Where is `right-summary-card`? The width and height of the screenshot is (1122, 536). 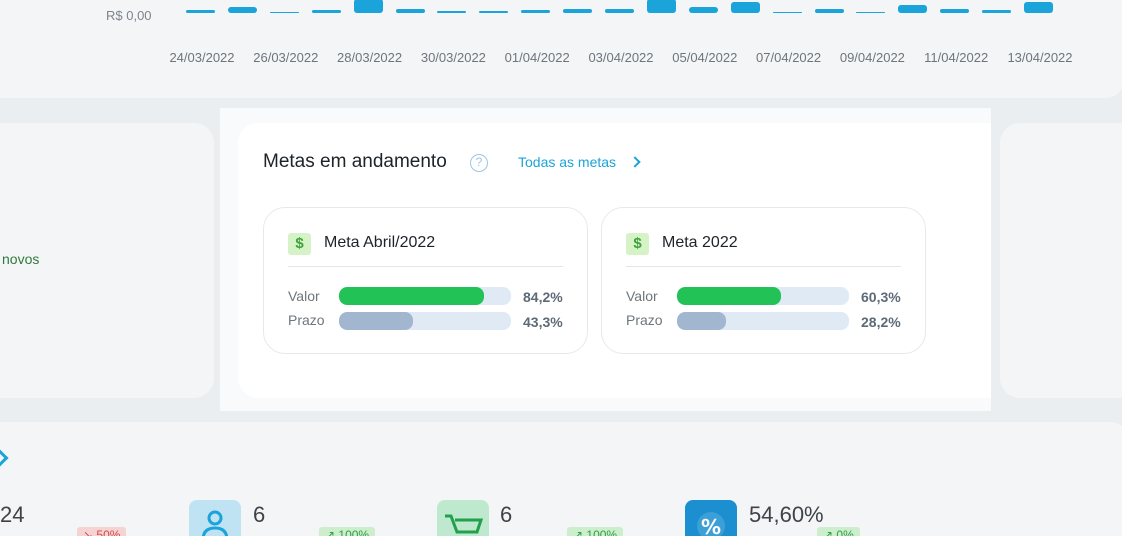 right-summary-card is located at coordinates (1061, 260).